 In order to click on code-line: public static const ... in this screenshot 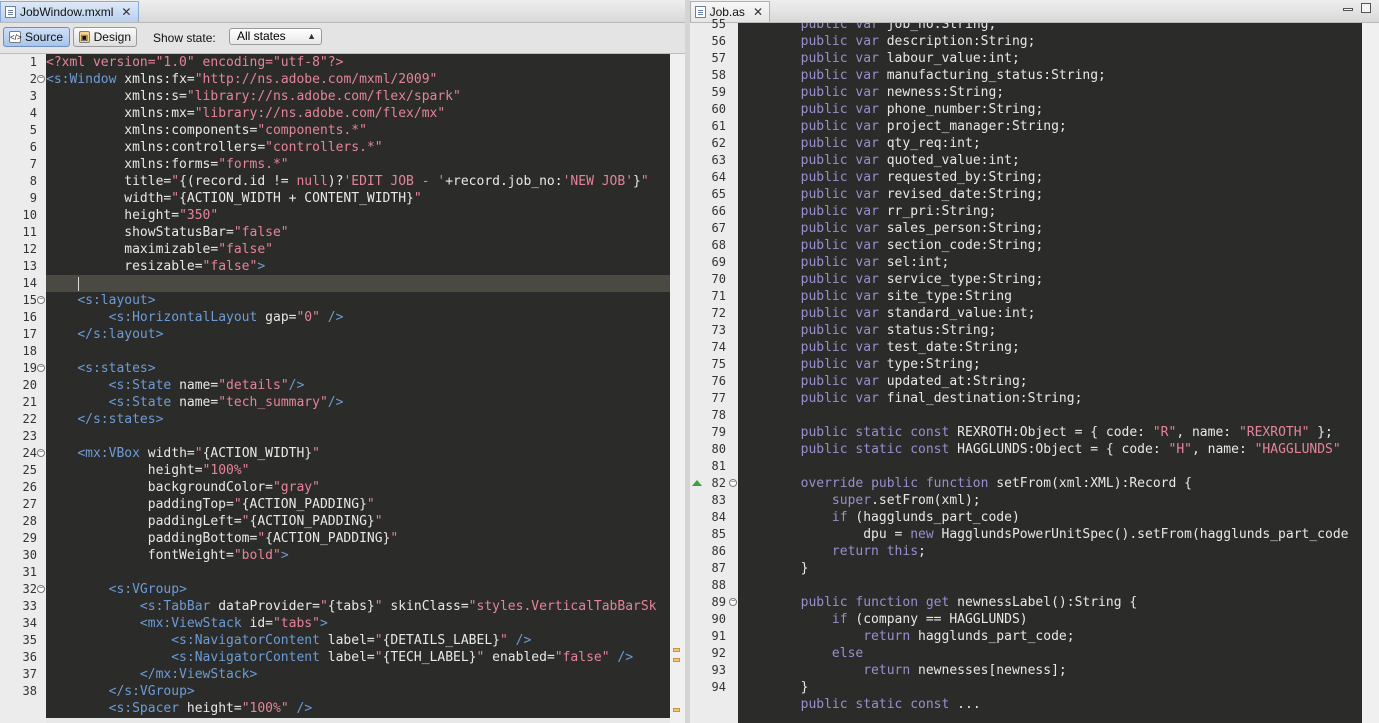, I will do `click(859, 704)`.